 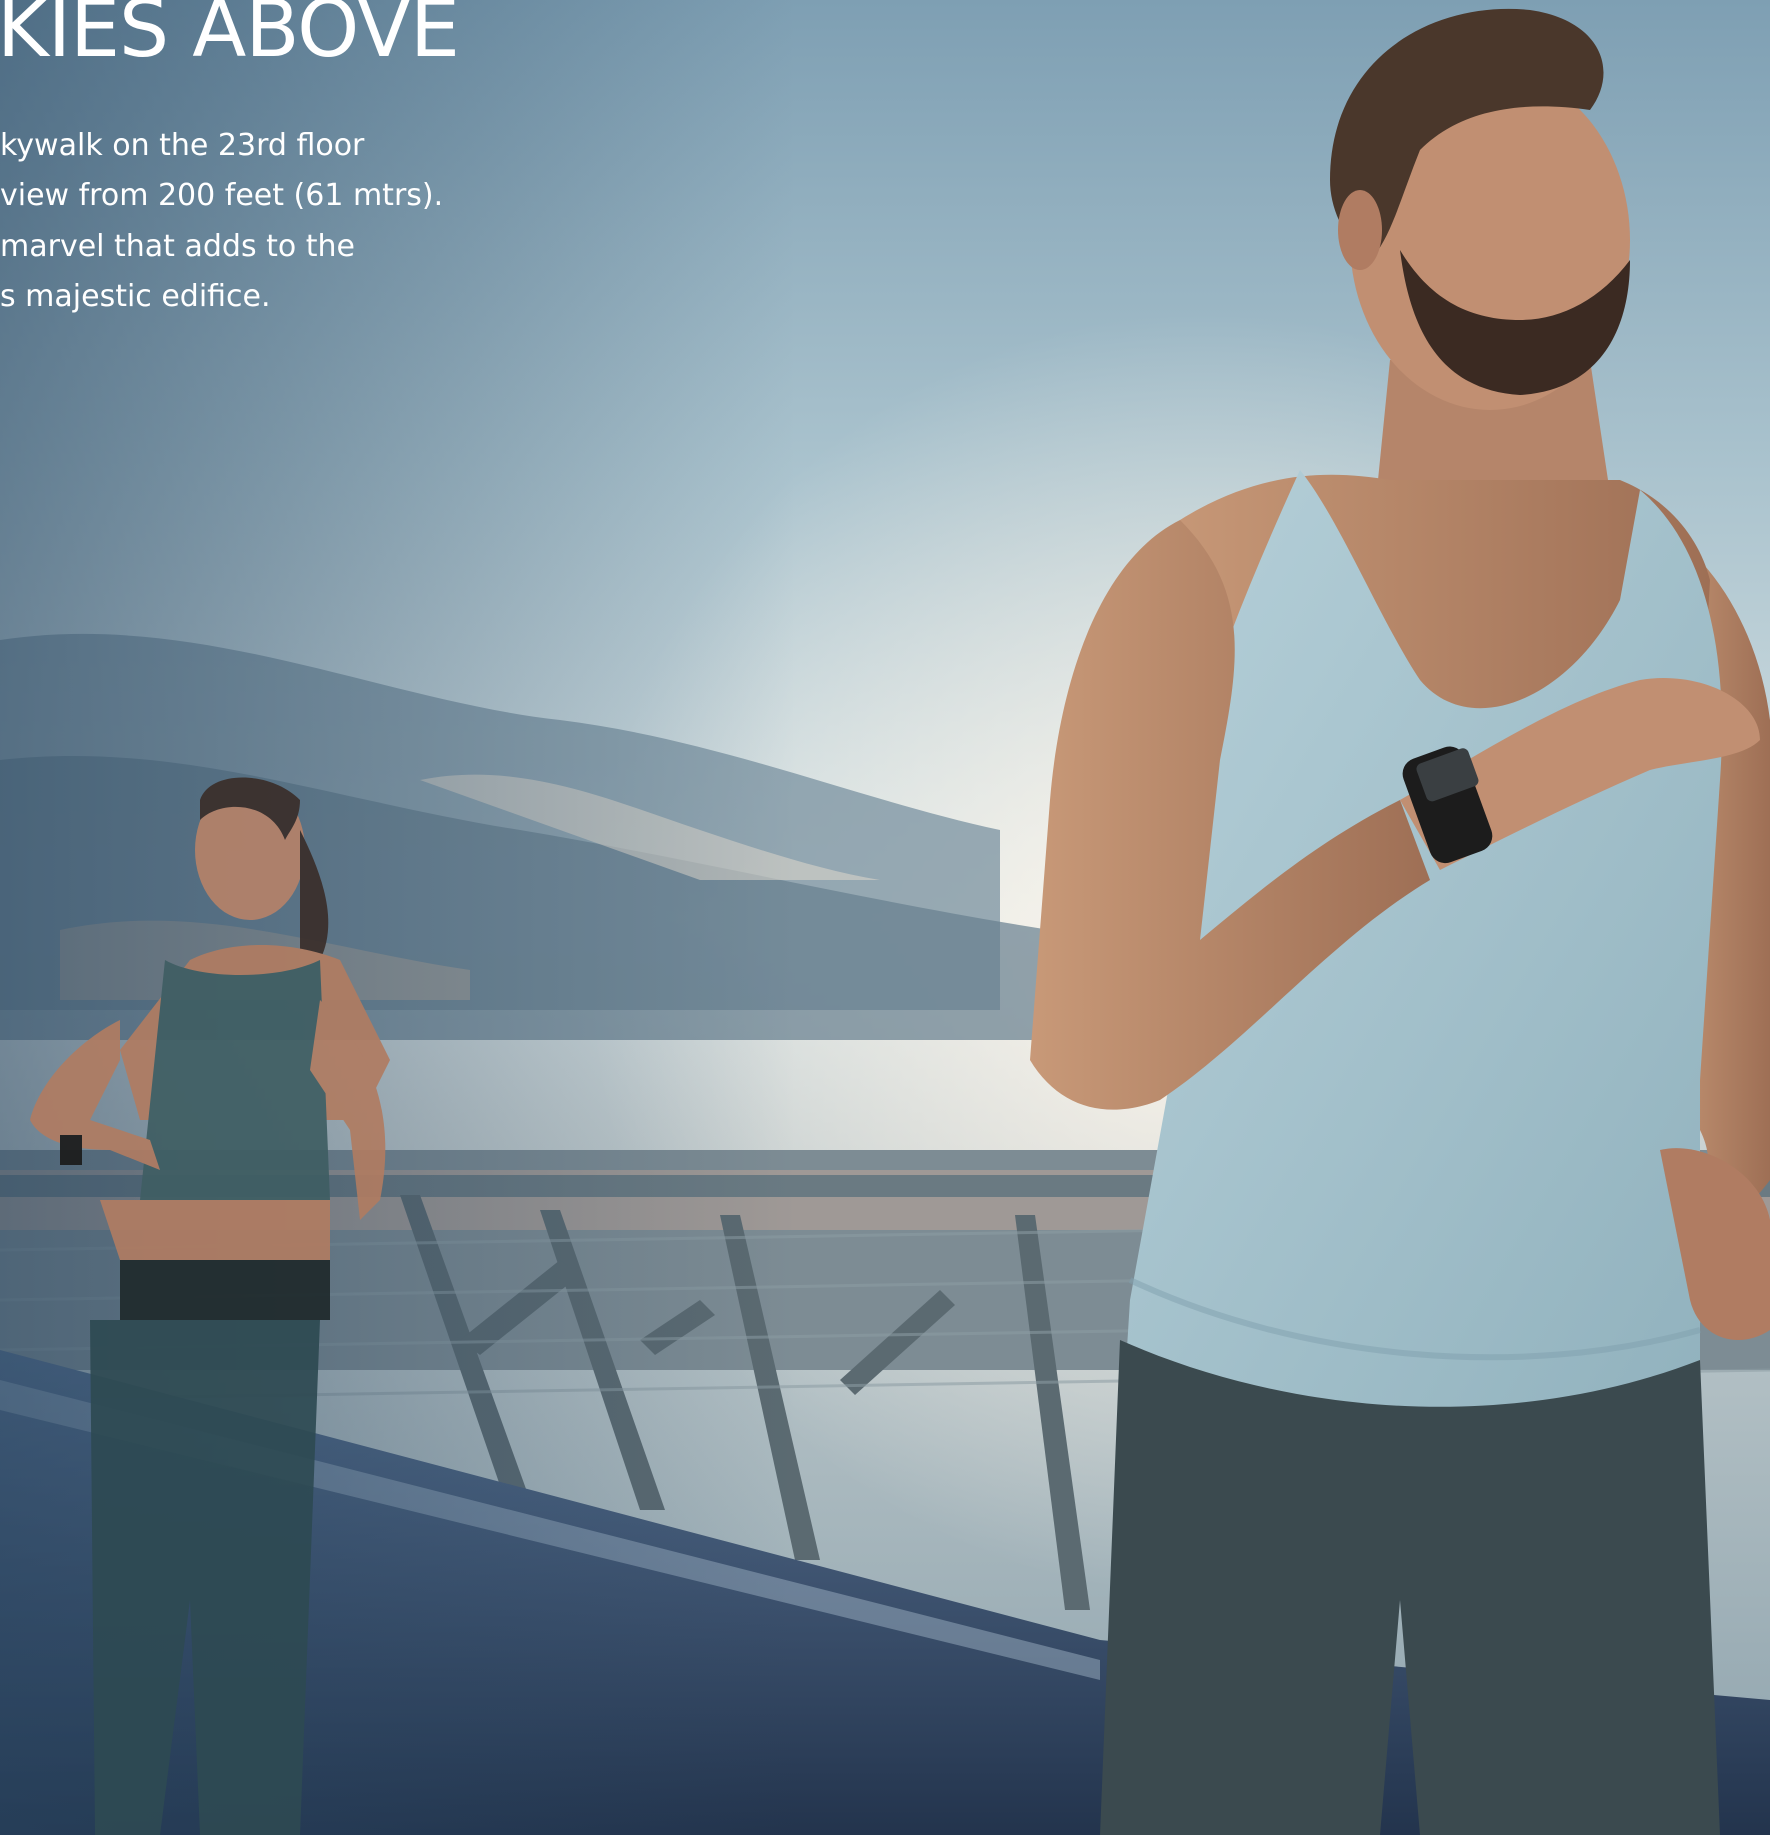 What do you see at coordinates (135, 296) in the screenshot?
I see `description-line: s majestic edifice.` at bounding box center [135, 296].